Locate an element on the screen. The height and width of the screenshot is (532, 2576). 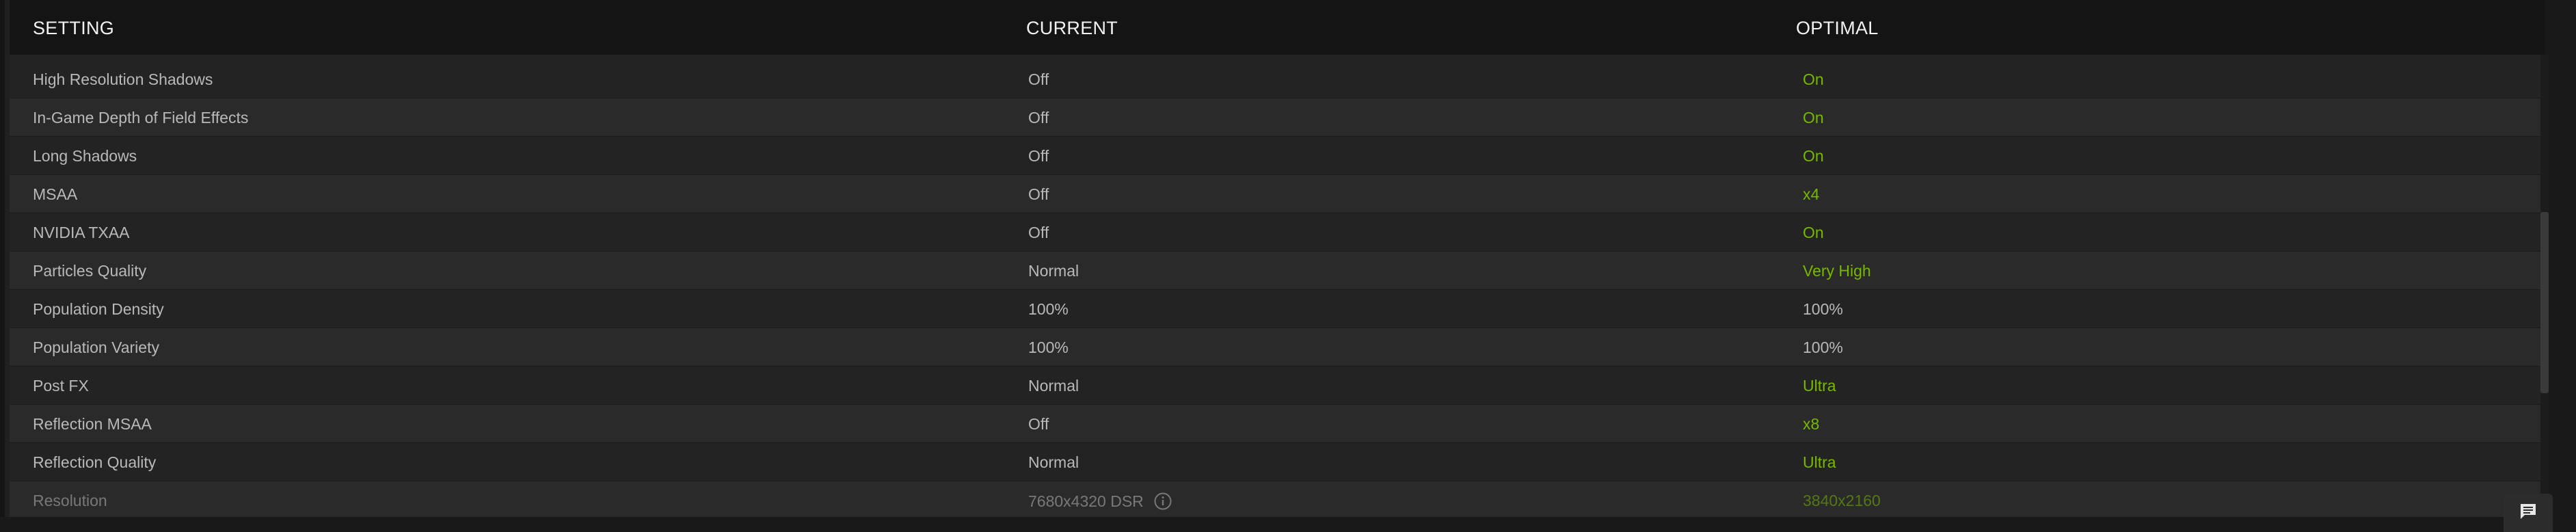
setting-name: Reflection MSAA is located at coordinates (92, 424).